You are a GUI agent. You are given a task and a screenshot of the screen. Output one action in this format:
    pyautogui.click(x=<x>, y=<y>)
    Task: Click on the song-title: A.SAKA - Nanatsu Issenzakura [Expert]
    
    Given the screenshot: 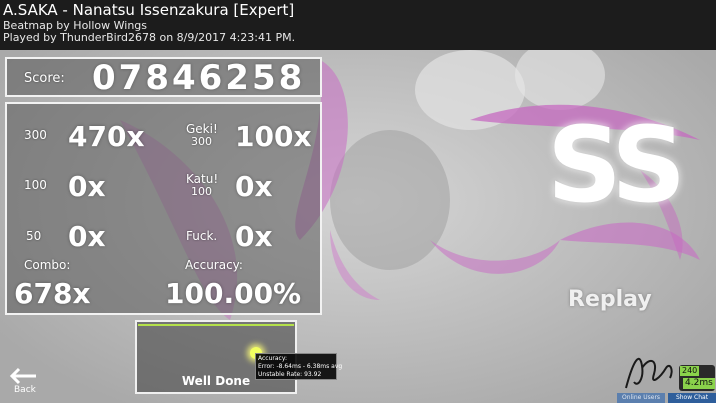 What is the action you would take?
    pyautogui.click(x=149, y=10)
    